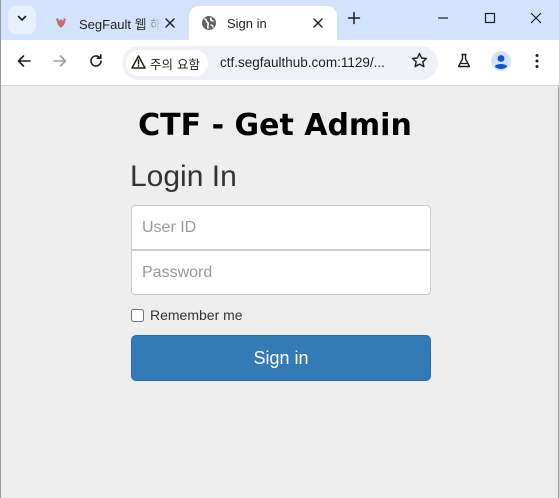  Describe the element at coordinates (61, 23) in the screenshot. I see `segfault-logo-icon` at that location.